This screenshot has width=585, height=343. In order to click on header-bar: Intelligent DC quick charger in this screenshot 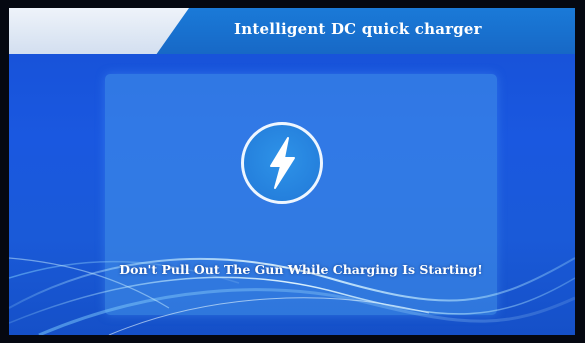, I will do `click(292, 31)`.